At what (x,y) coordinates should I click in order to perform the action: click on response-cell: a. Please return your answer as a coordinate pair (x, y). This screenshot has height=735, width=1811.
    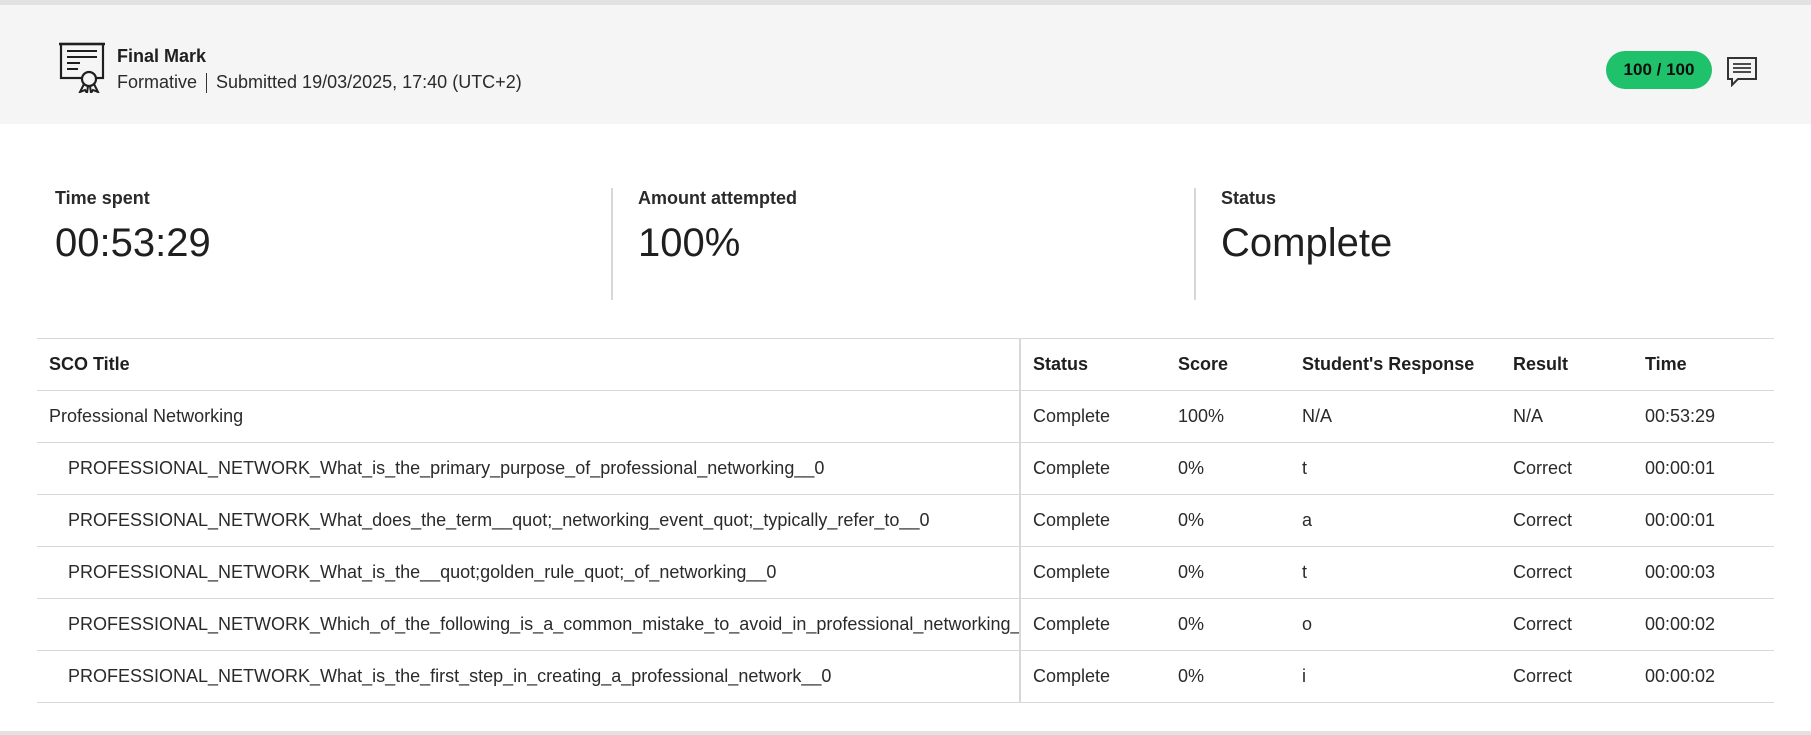
    Looking at the image, I should click on (1395, 520).